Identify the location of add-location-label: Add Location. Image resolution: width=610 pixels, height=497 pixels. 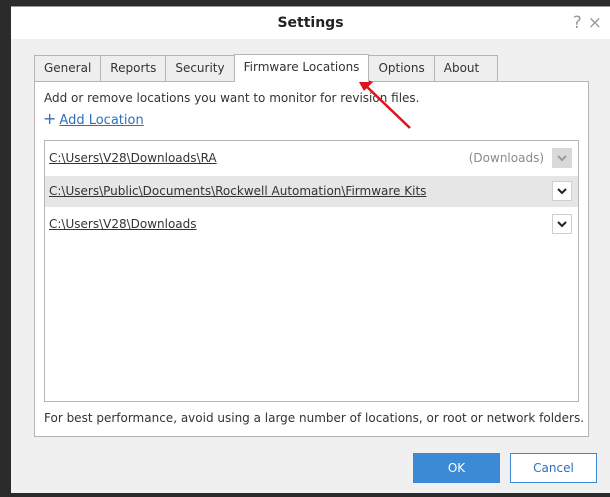
(101, 120).